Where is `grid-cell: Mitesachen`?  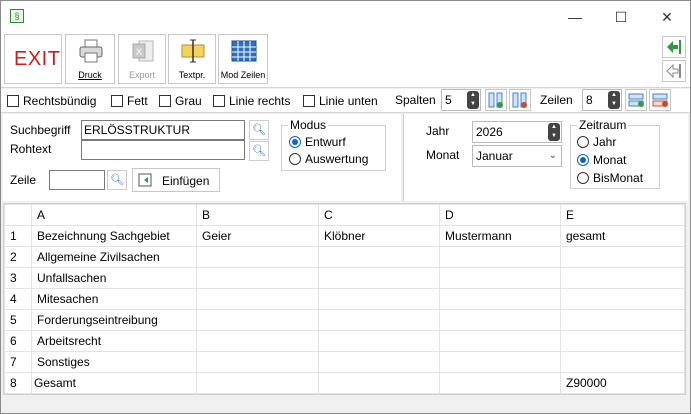
grid-cell: Mitesachen is located at coordinates (114, 299).